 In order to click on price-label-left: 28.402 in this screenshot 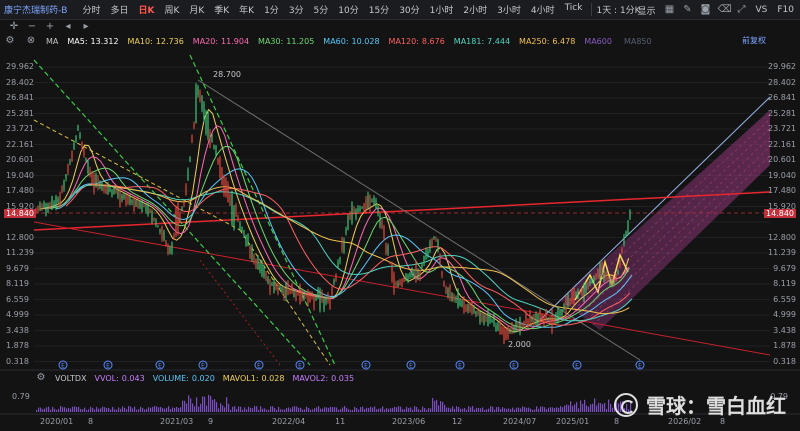, I will do `click(20, 82)`.